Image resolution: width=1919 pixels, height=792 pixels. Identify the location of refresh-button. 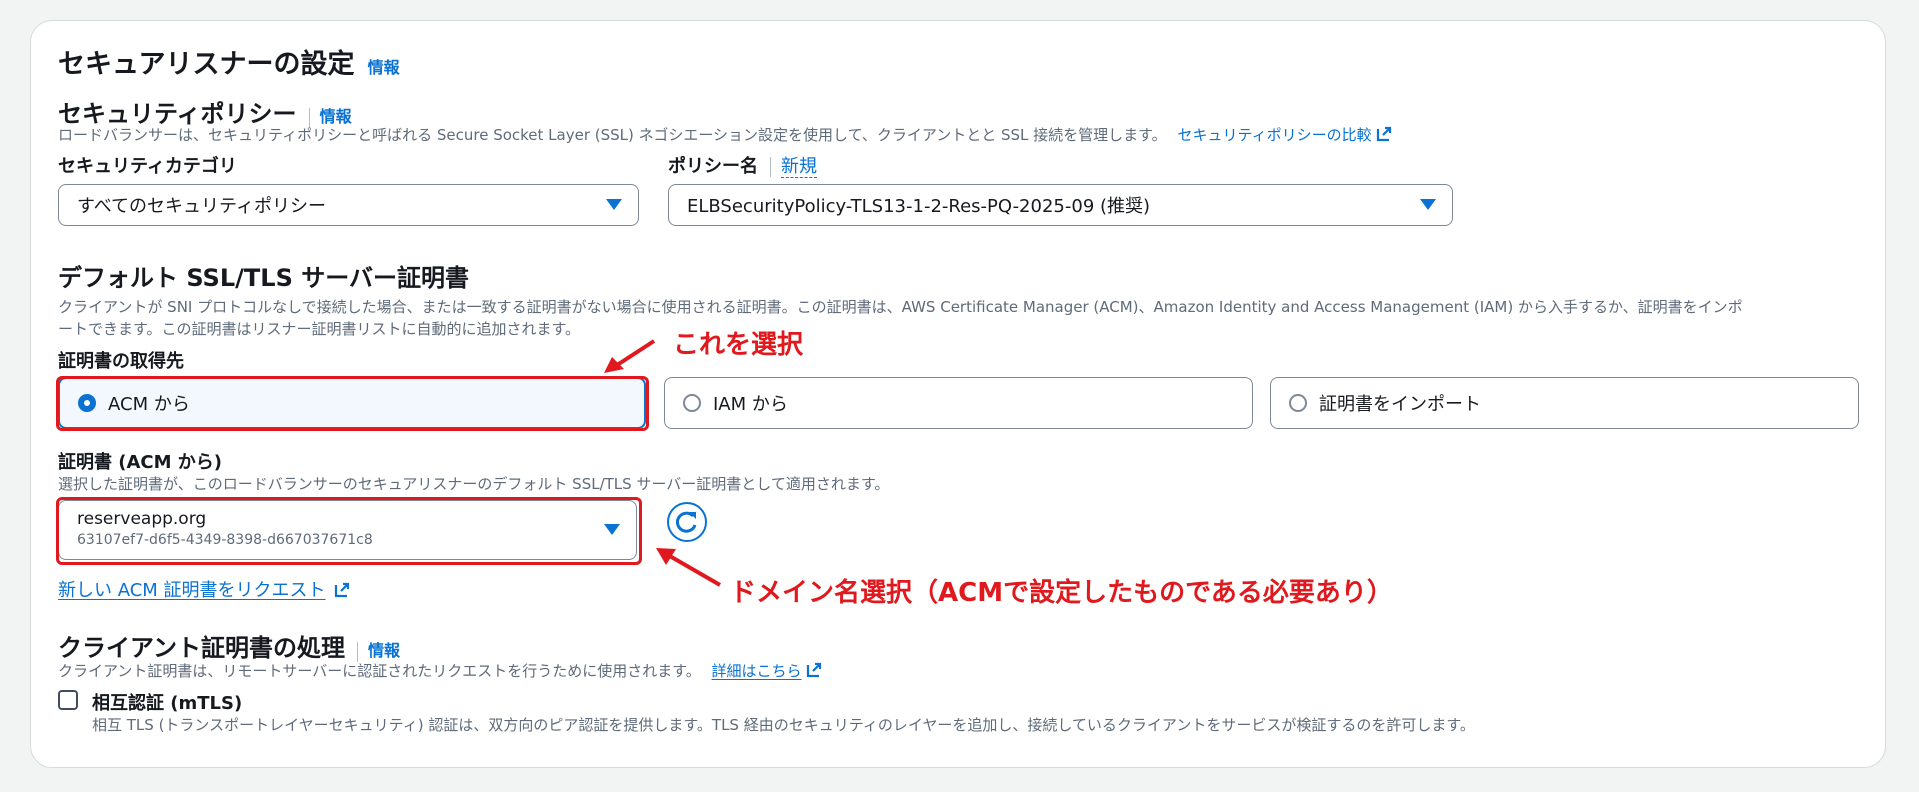
(687, 522).